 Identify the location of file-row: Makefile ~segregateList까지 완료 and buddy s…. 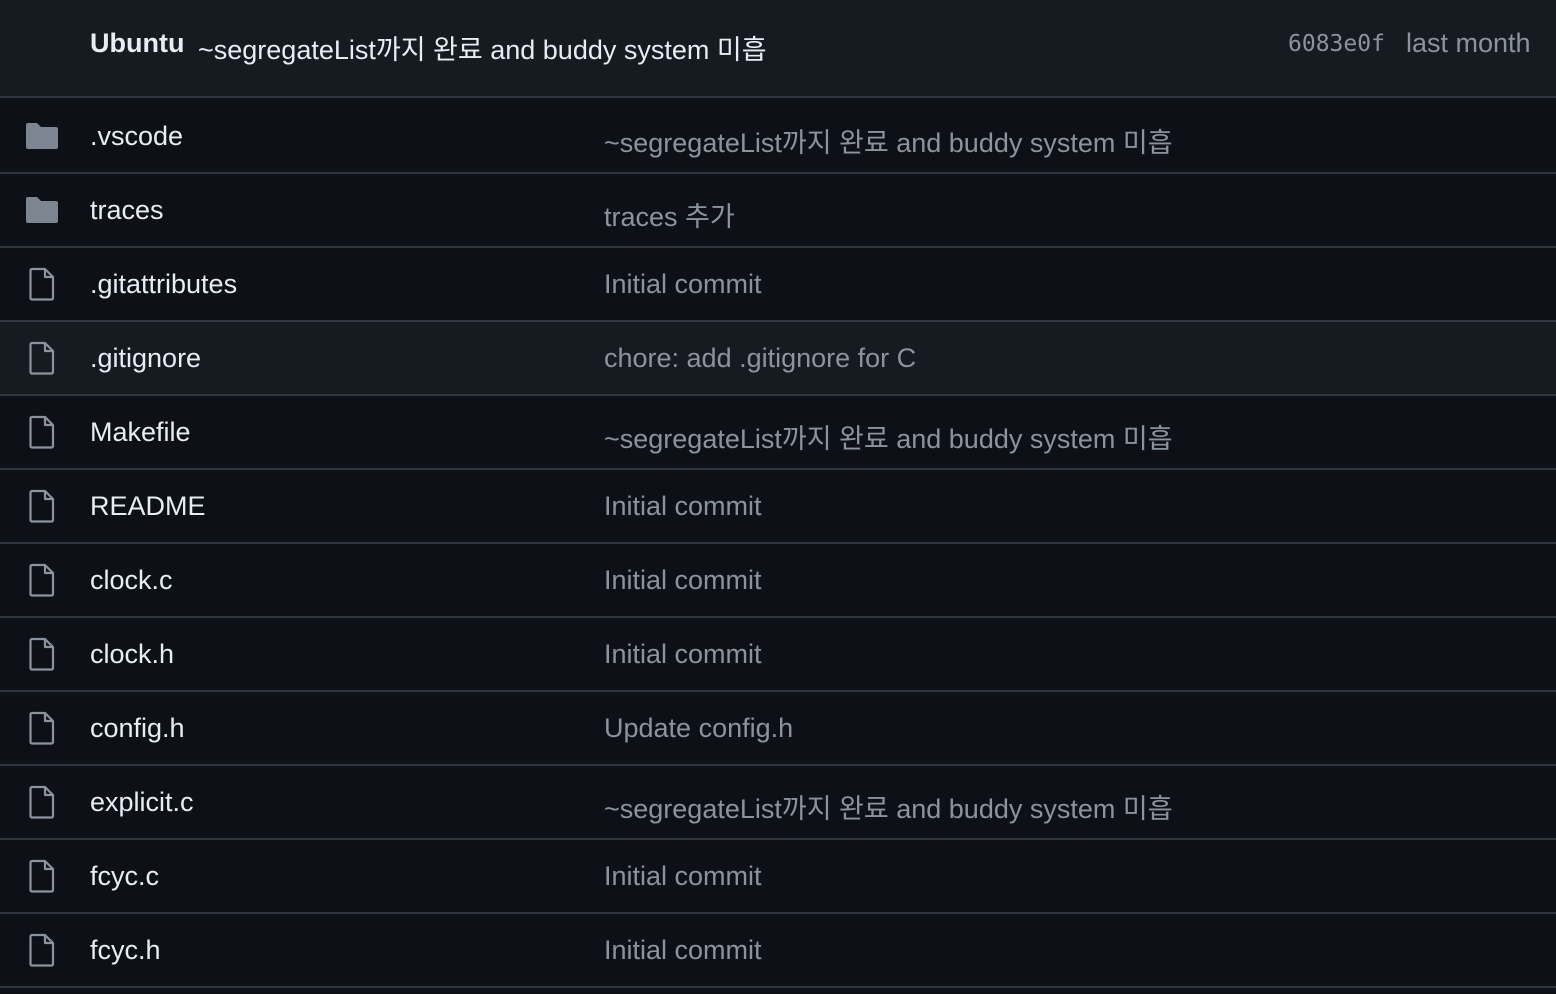
(778, 433).